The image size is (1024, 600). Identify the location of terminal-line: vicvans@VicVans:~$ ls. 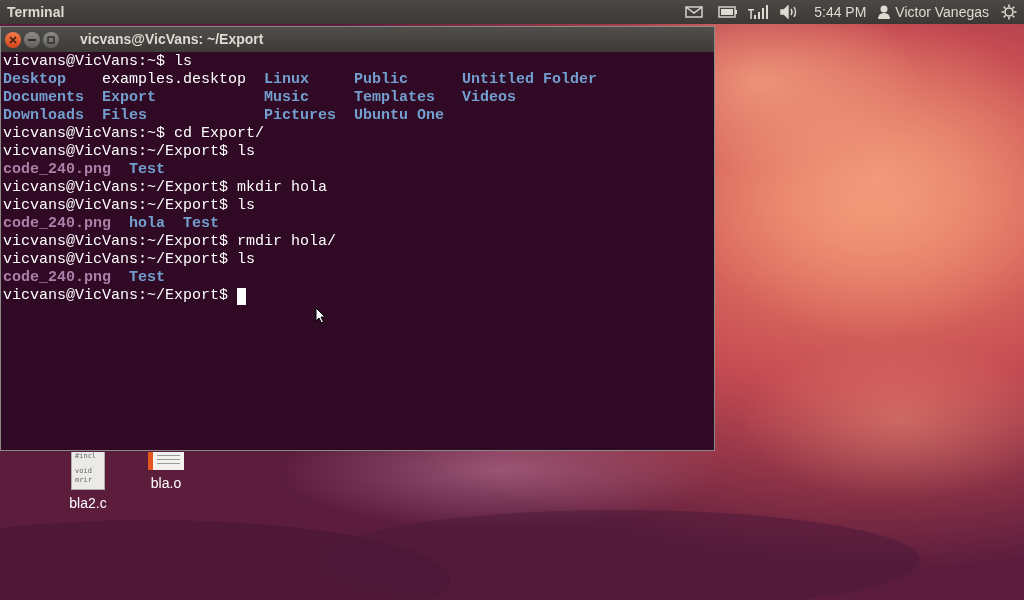
(98, 62).